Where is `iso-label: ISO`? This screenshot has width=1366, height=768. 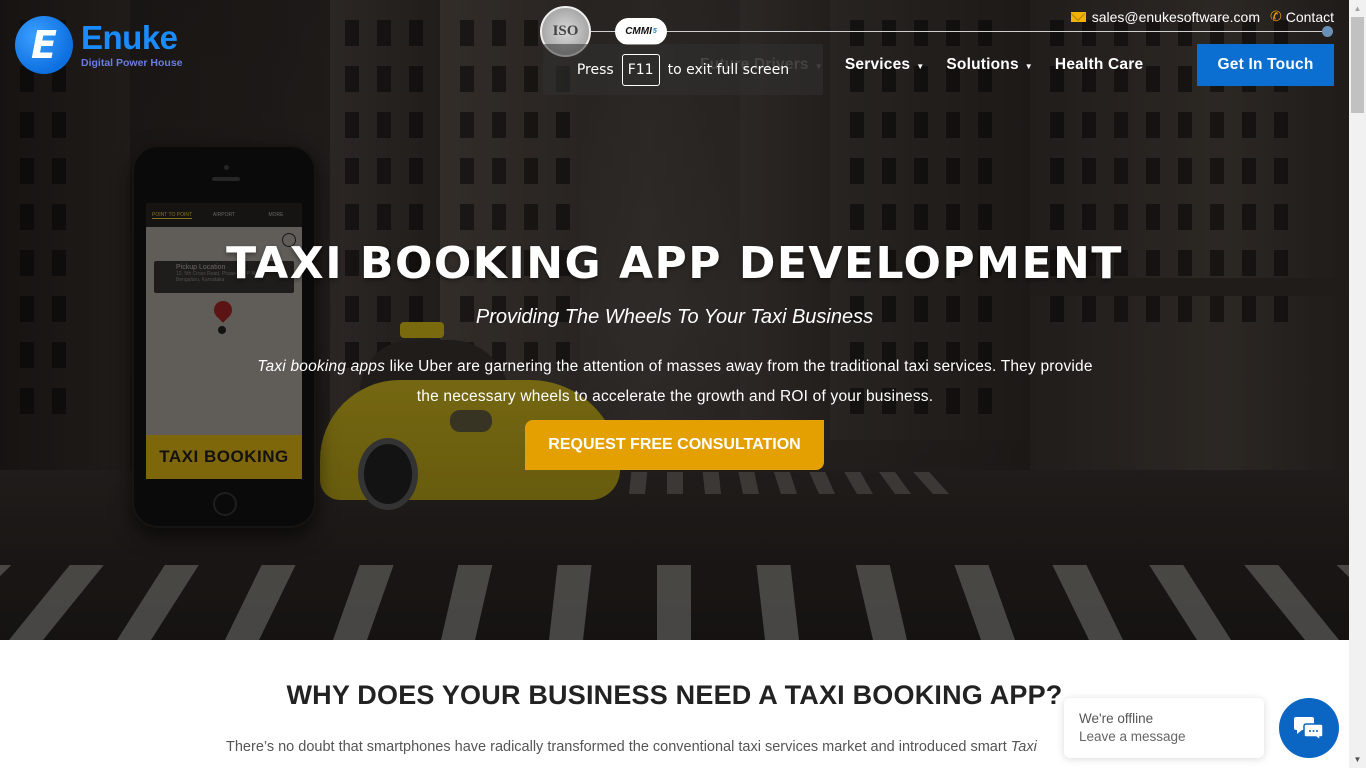
iso-label: ISO is located at coordinates (565, 31).